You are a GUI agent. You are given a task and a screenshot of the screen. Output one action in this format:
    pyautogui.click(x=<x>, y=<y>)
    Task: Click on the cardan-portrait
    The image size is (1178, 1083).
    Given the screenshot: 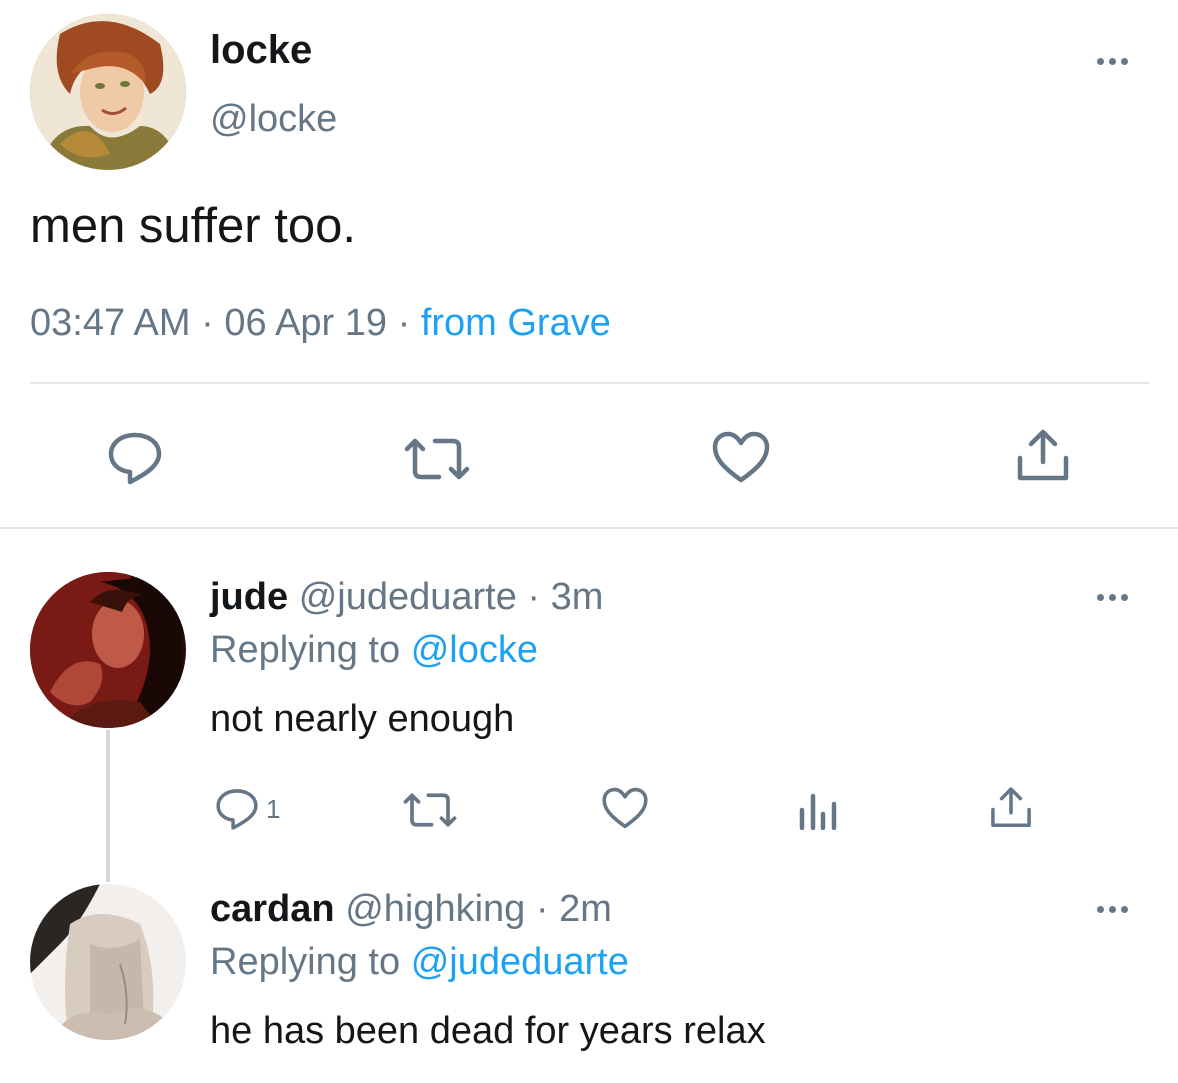 What is the action you would take?
    pyautogui.click(x=108, y=962)
    